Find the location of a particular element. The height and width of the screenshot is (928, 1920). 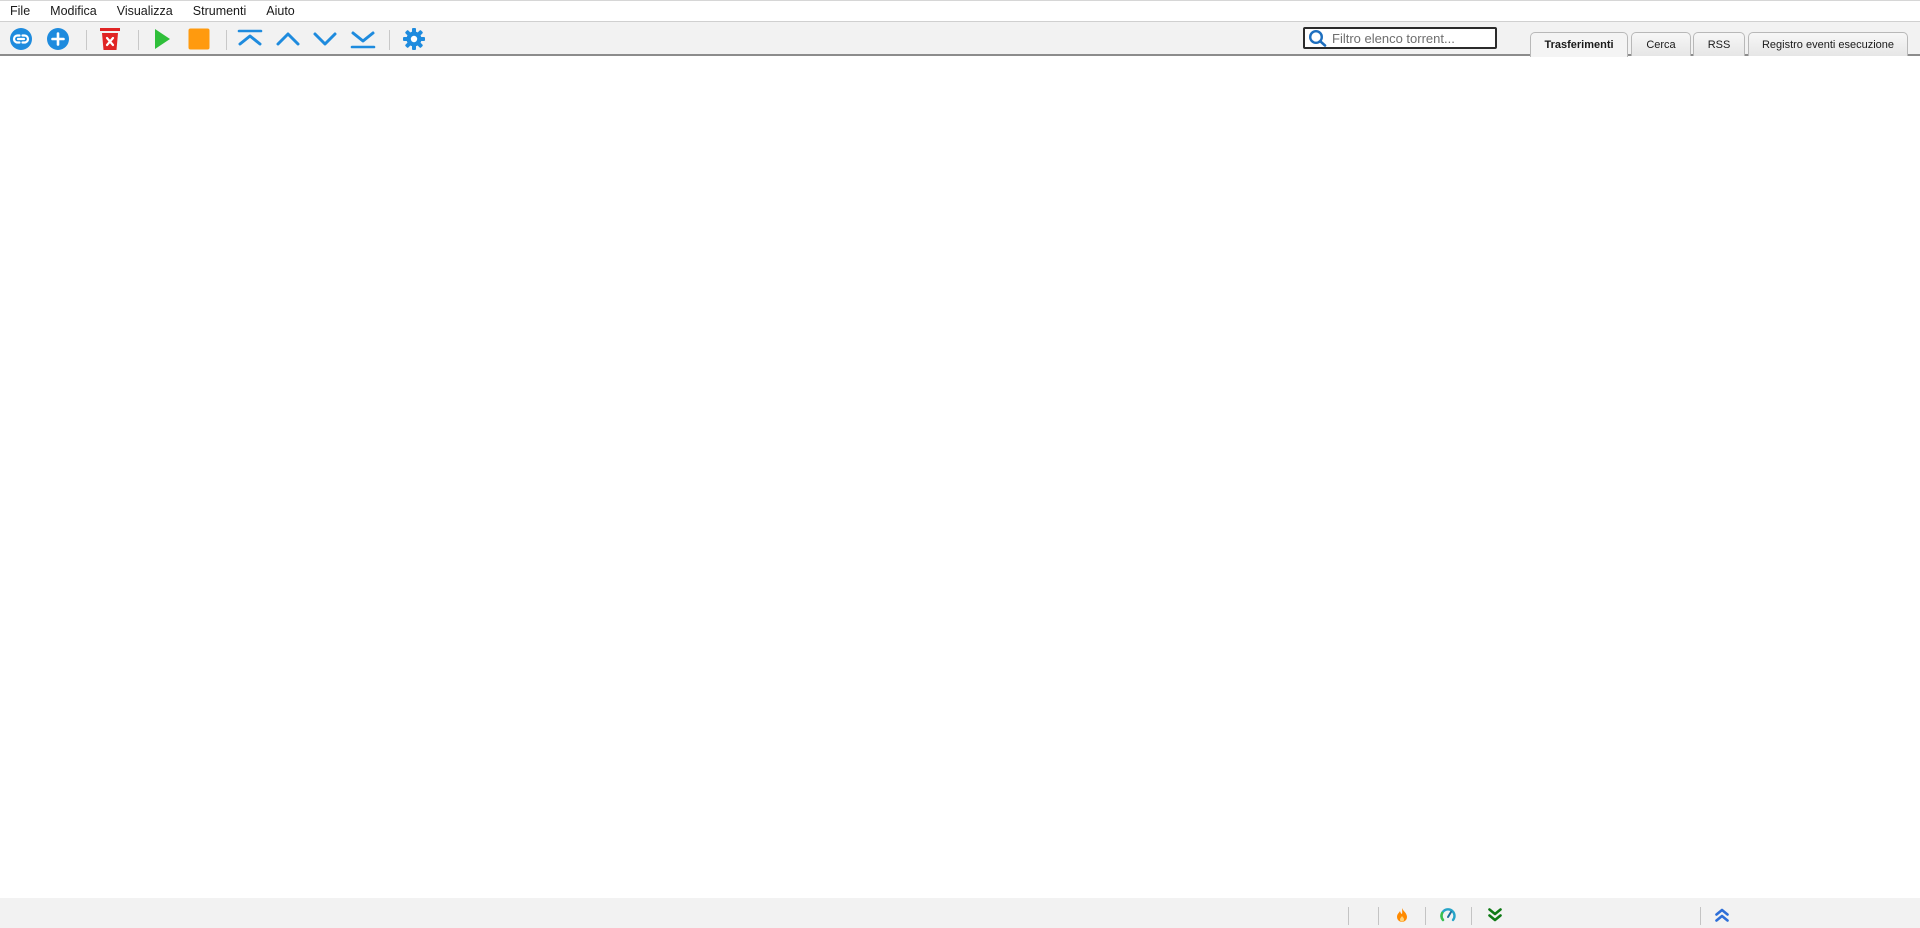

connection-status is located at coordinates (1448, 915).